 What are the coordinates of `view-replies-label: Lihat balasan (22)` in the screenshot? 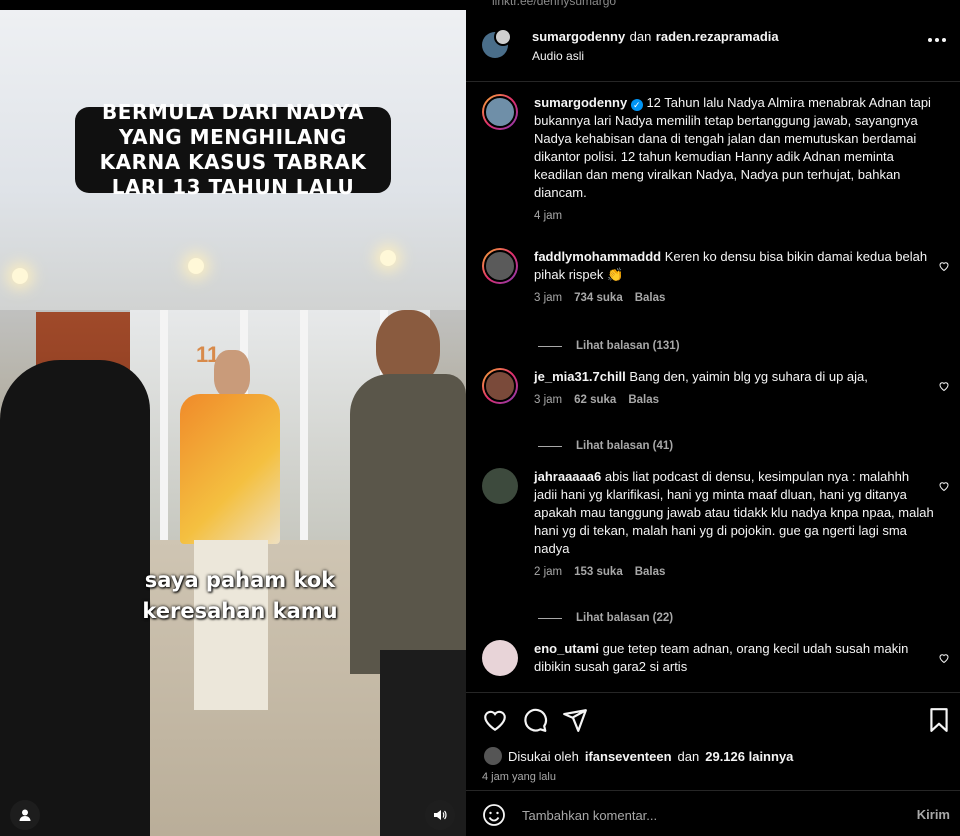 It's located at (624, 618).